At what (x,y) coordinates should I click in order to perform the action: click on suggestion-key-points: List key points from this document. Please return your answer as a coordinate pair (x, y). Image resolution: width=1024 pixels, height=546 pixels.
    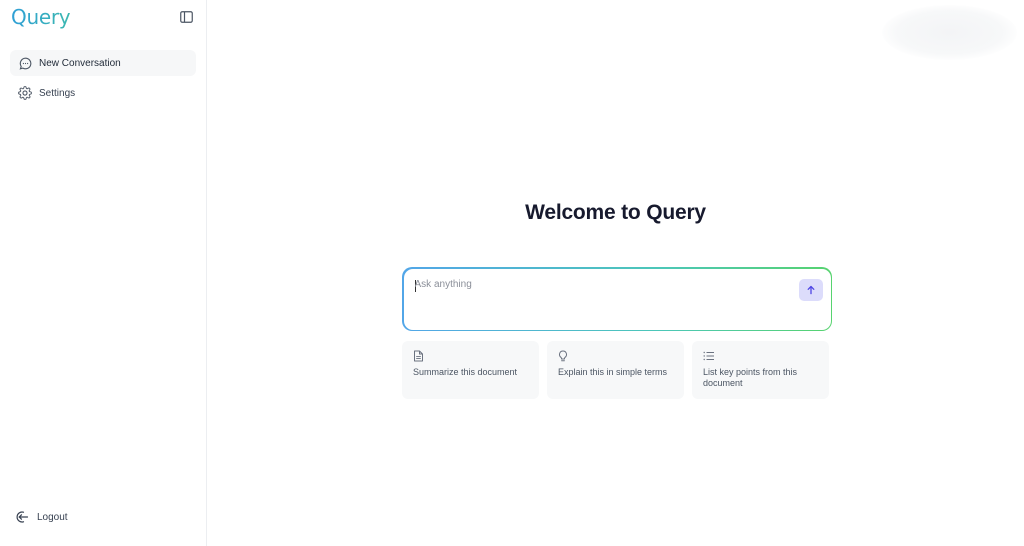
    Looking at the image, I should click on (760, 370).